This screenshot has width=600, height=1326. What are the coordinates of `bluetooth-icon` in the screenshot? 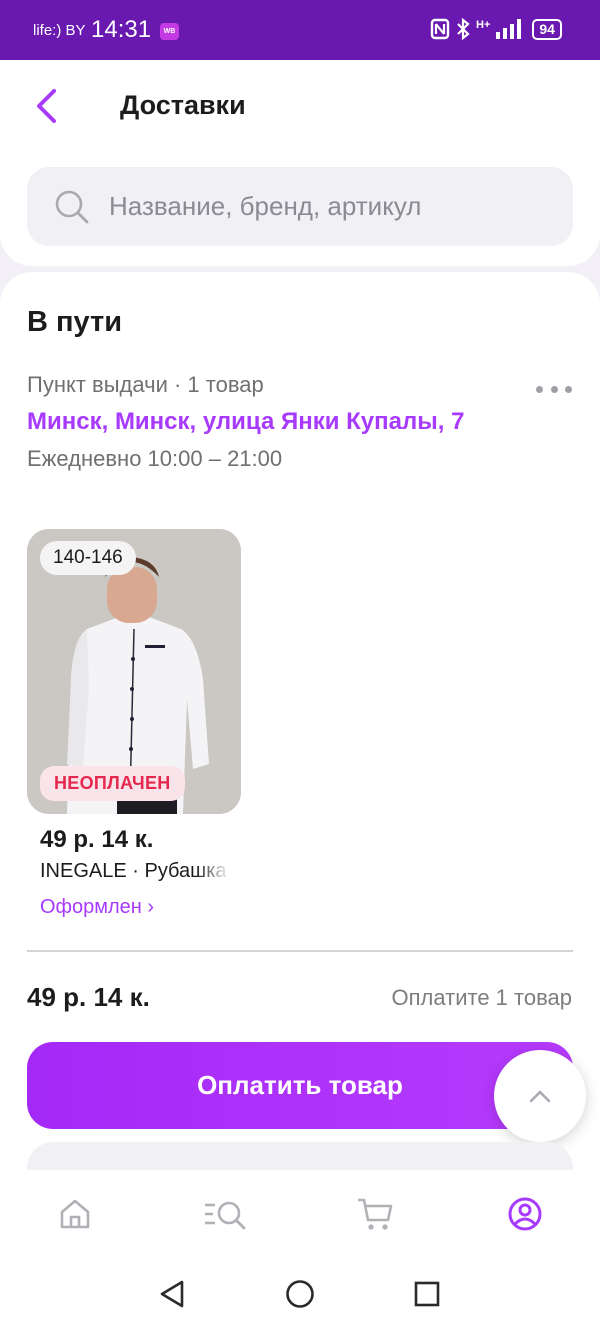 It's located at (463, 29).